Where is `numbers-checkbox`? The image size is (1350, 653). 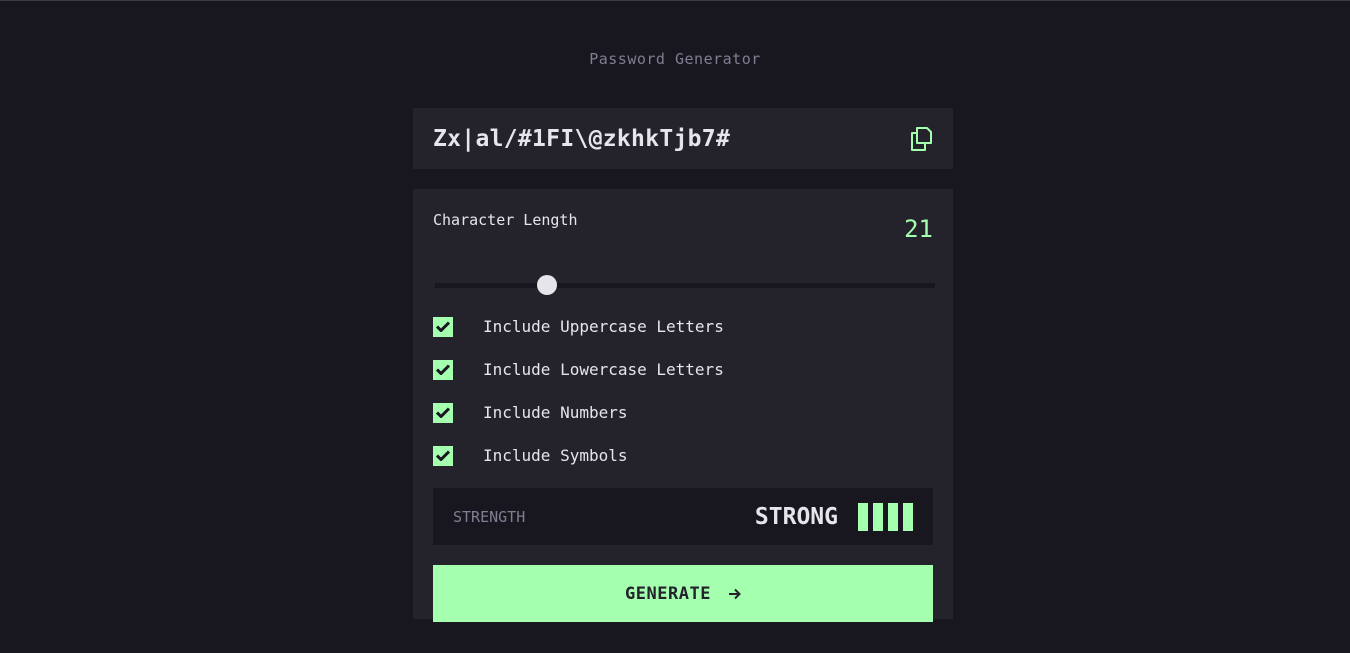 numbers-checkbox is located at coordinates (443, 412).